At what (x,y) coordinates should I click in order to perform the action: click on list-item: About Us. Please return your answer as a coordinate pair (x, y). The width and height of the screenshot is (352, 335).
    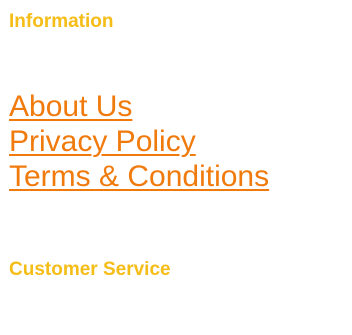
    Looking at the image, I should click on (139, 106).